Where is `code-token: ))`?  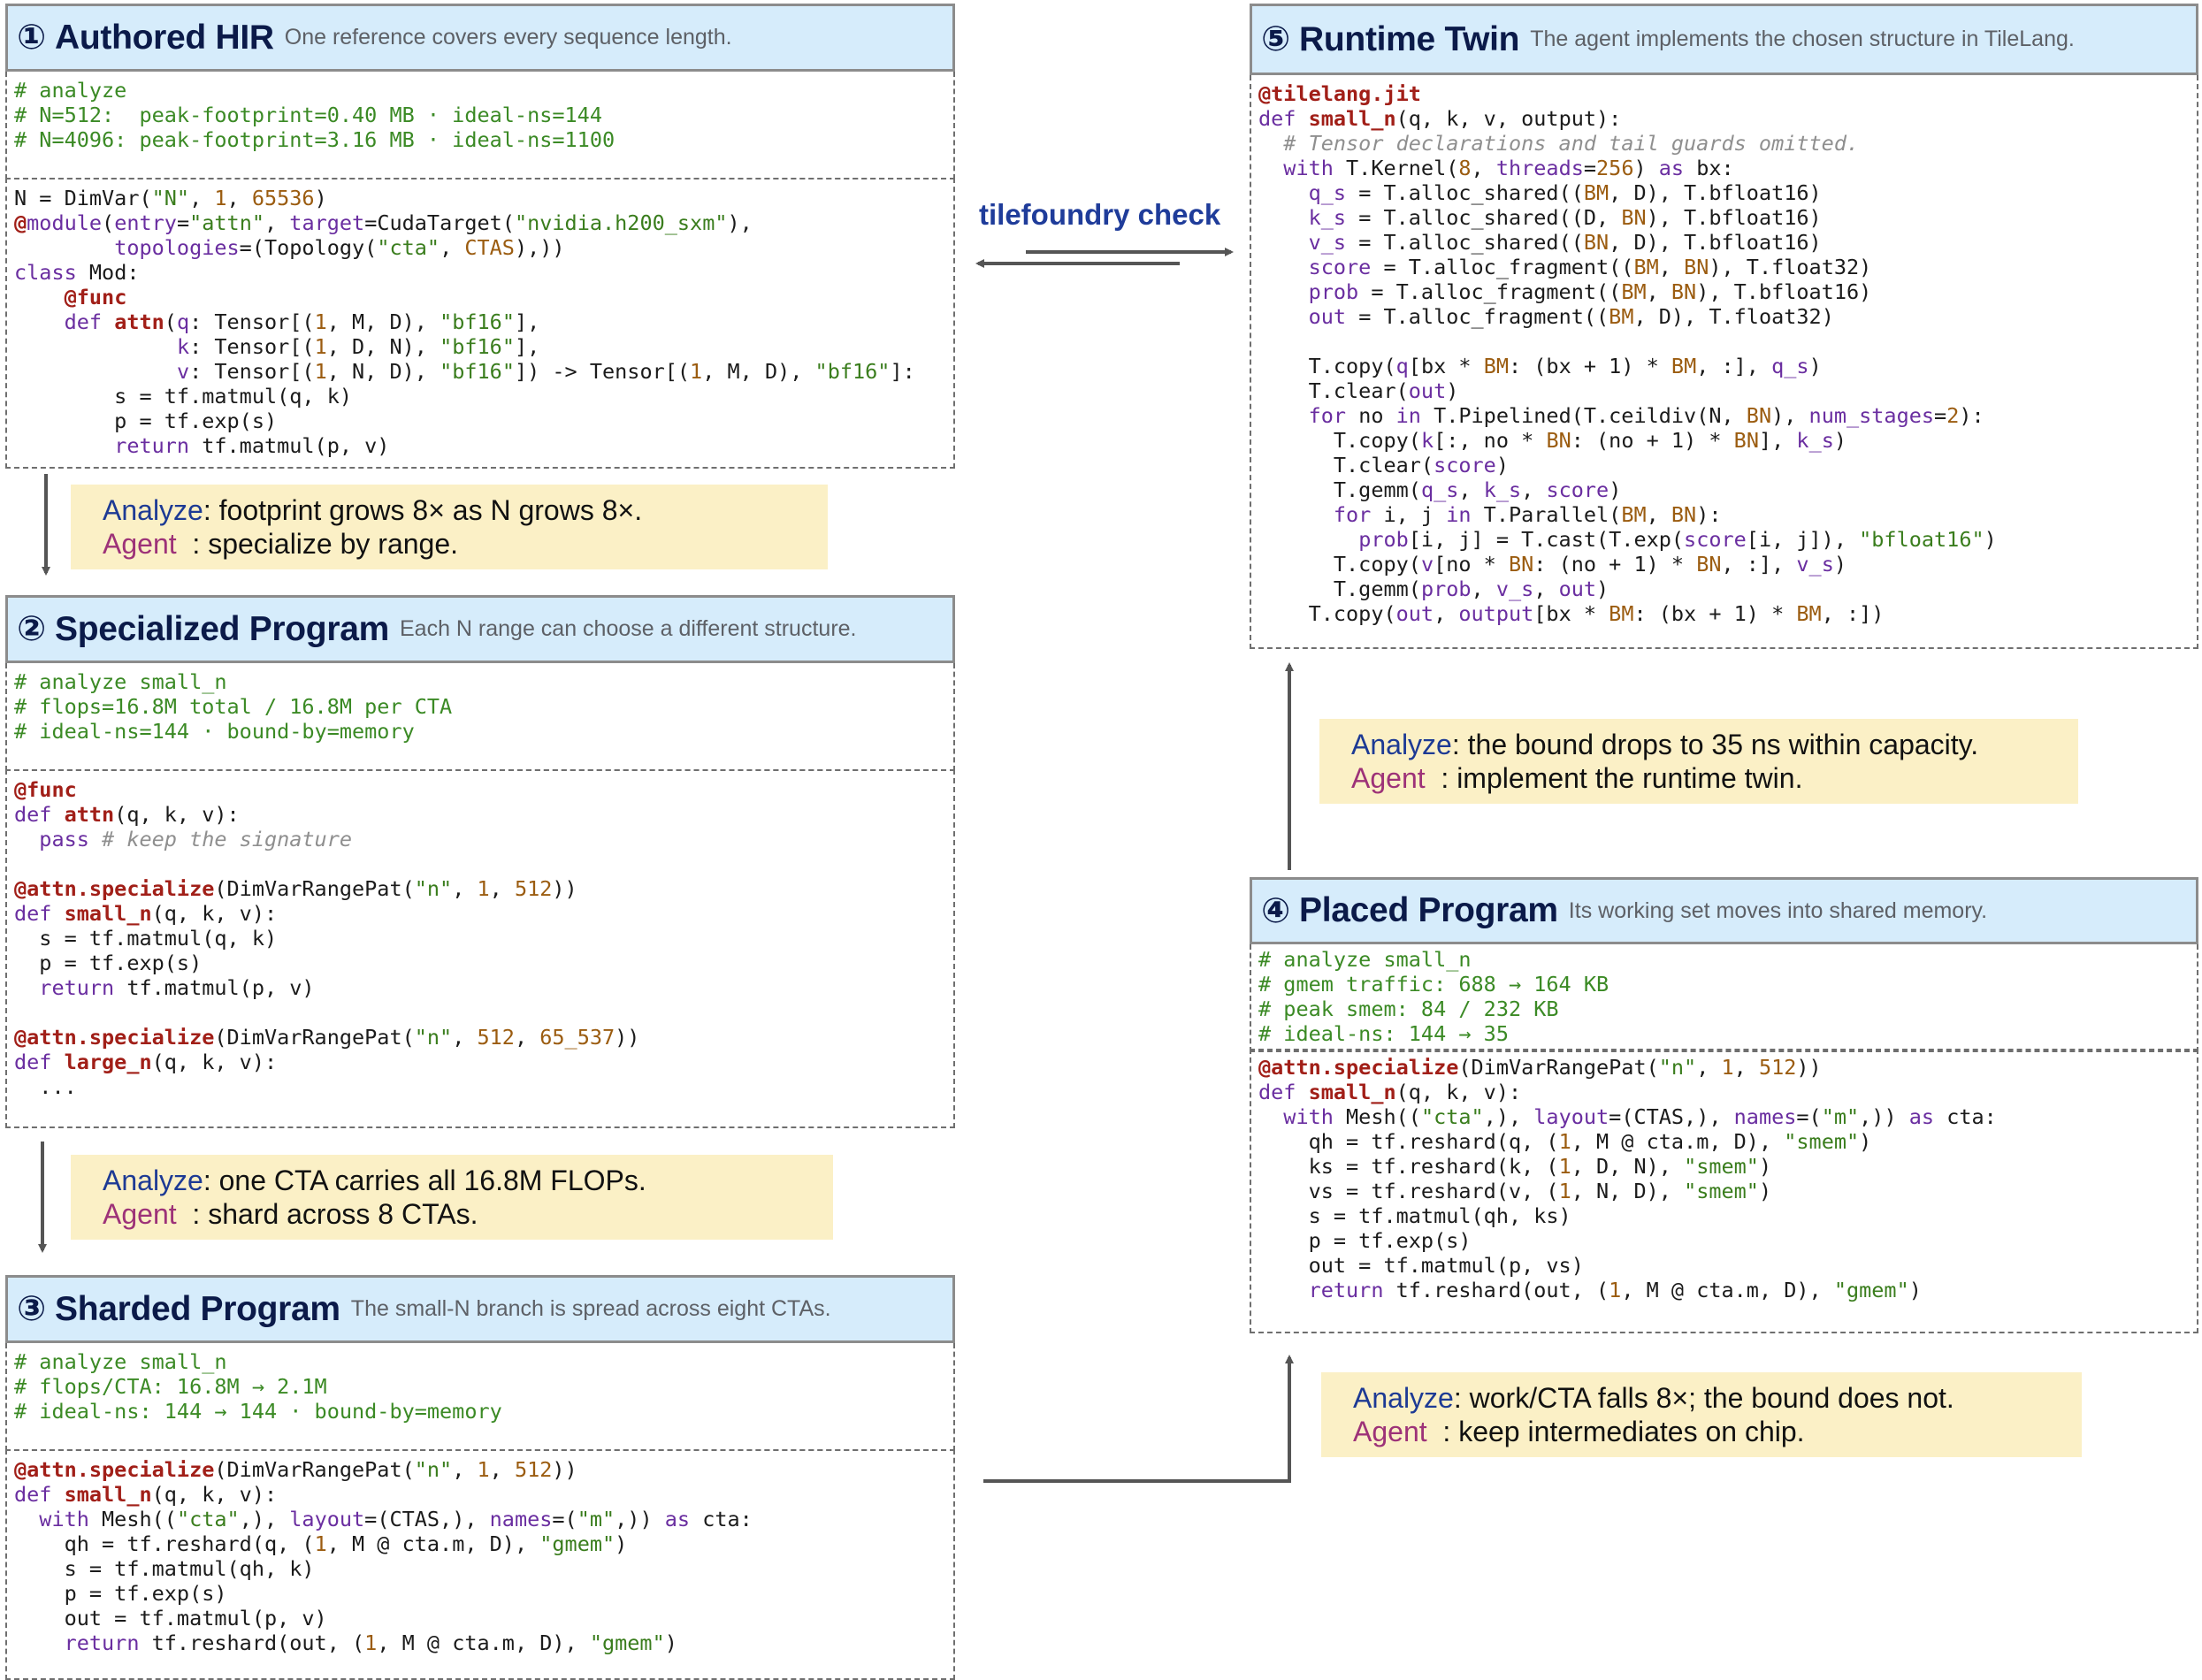
code-token: )) is located at coordinates (564, 888).